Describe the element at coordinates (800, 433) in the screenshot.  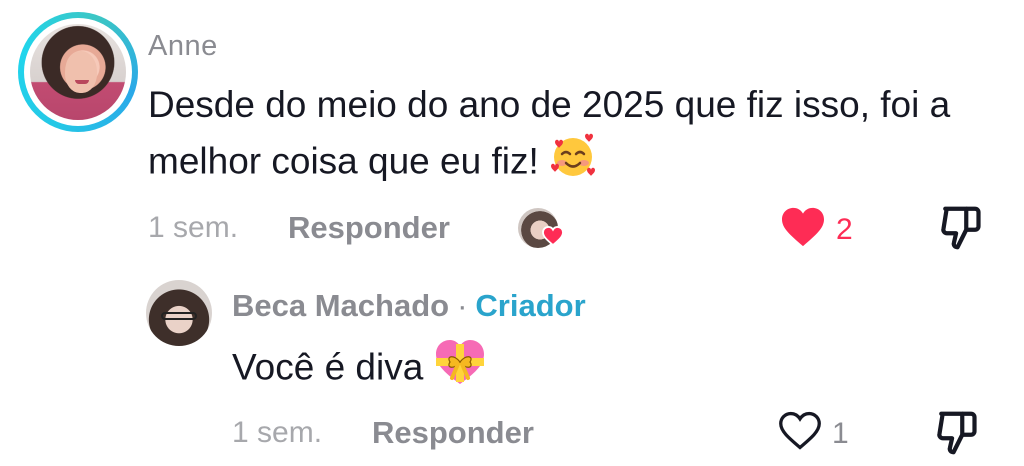
I see `heart-outline-icon` at that location.